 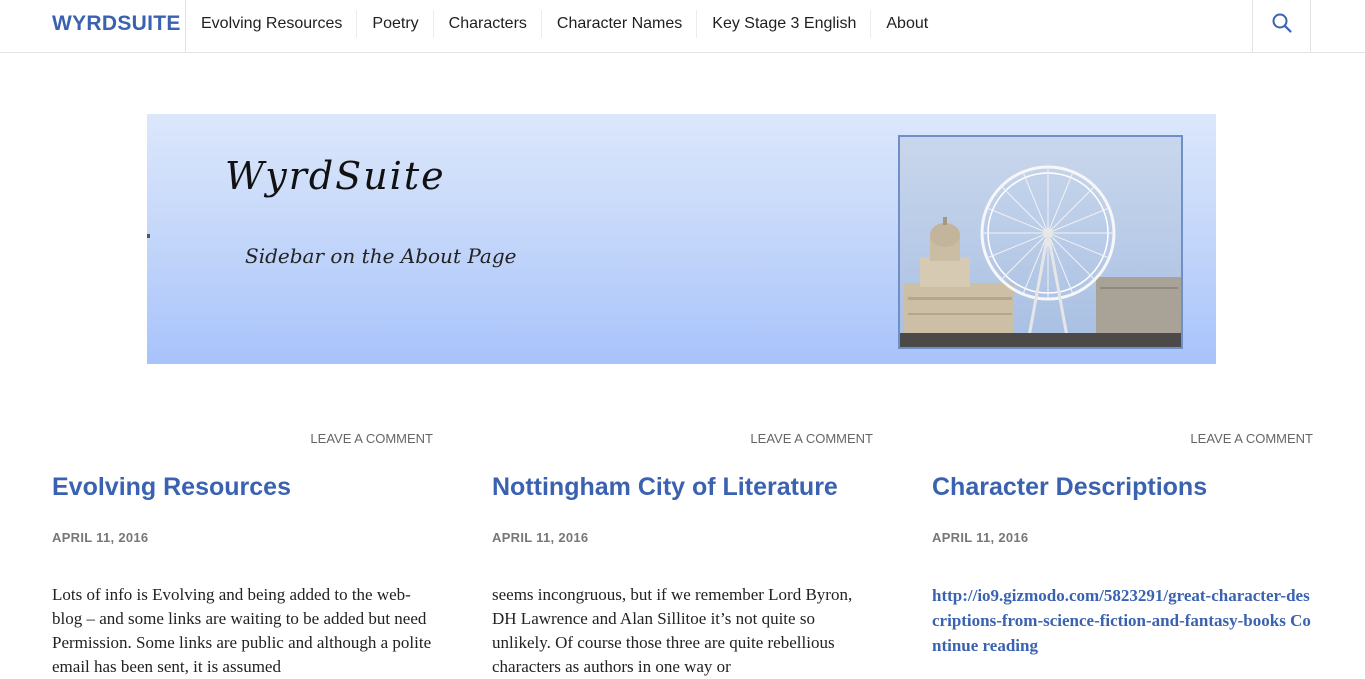 I want to click on nav-about: About, so click(x=907, y=26).